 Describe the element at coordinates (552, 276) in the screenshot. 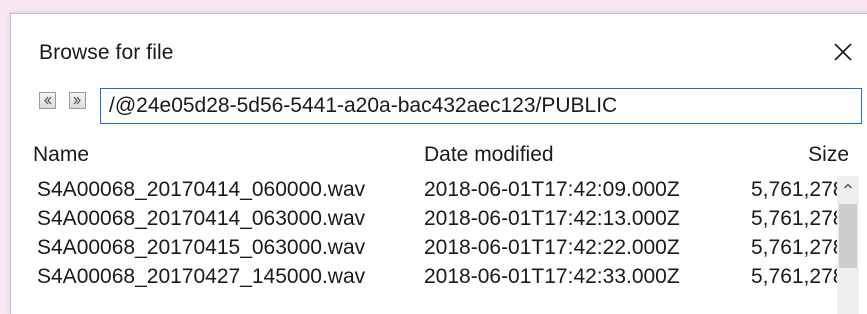

I see `file-date-modified: 2018-06-01T17:42:33.000Z` at that location.